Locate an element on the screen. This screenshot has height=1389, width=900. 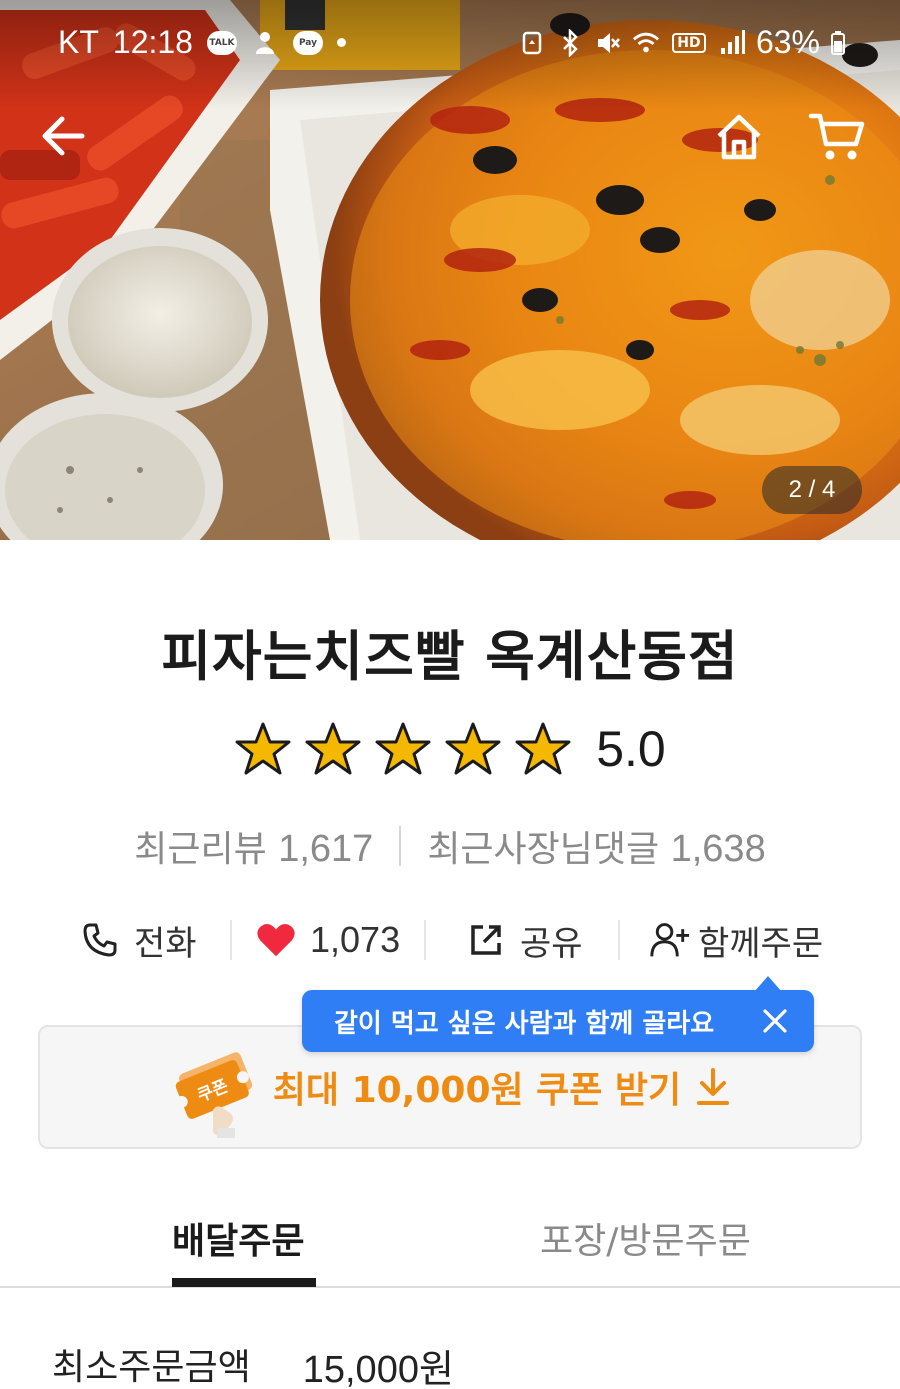
home-button is located at coordinates (739, 137).